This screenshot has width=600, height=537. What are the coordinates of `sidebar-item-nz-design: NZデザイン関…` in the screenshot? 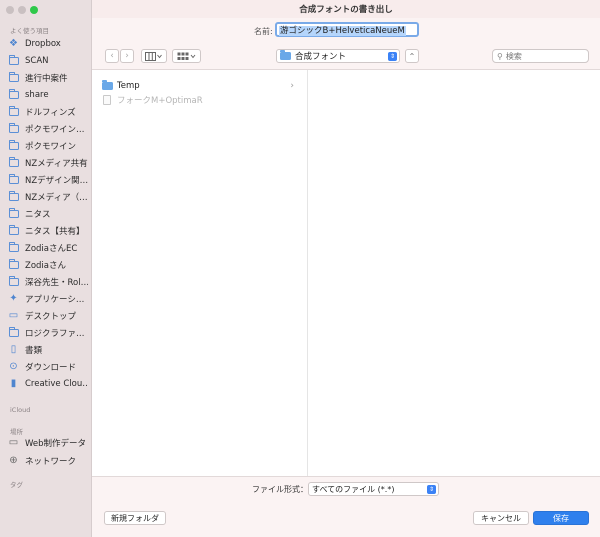 It's located at (48, 179).